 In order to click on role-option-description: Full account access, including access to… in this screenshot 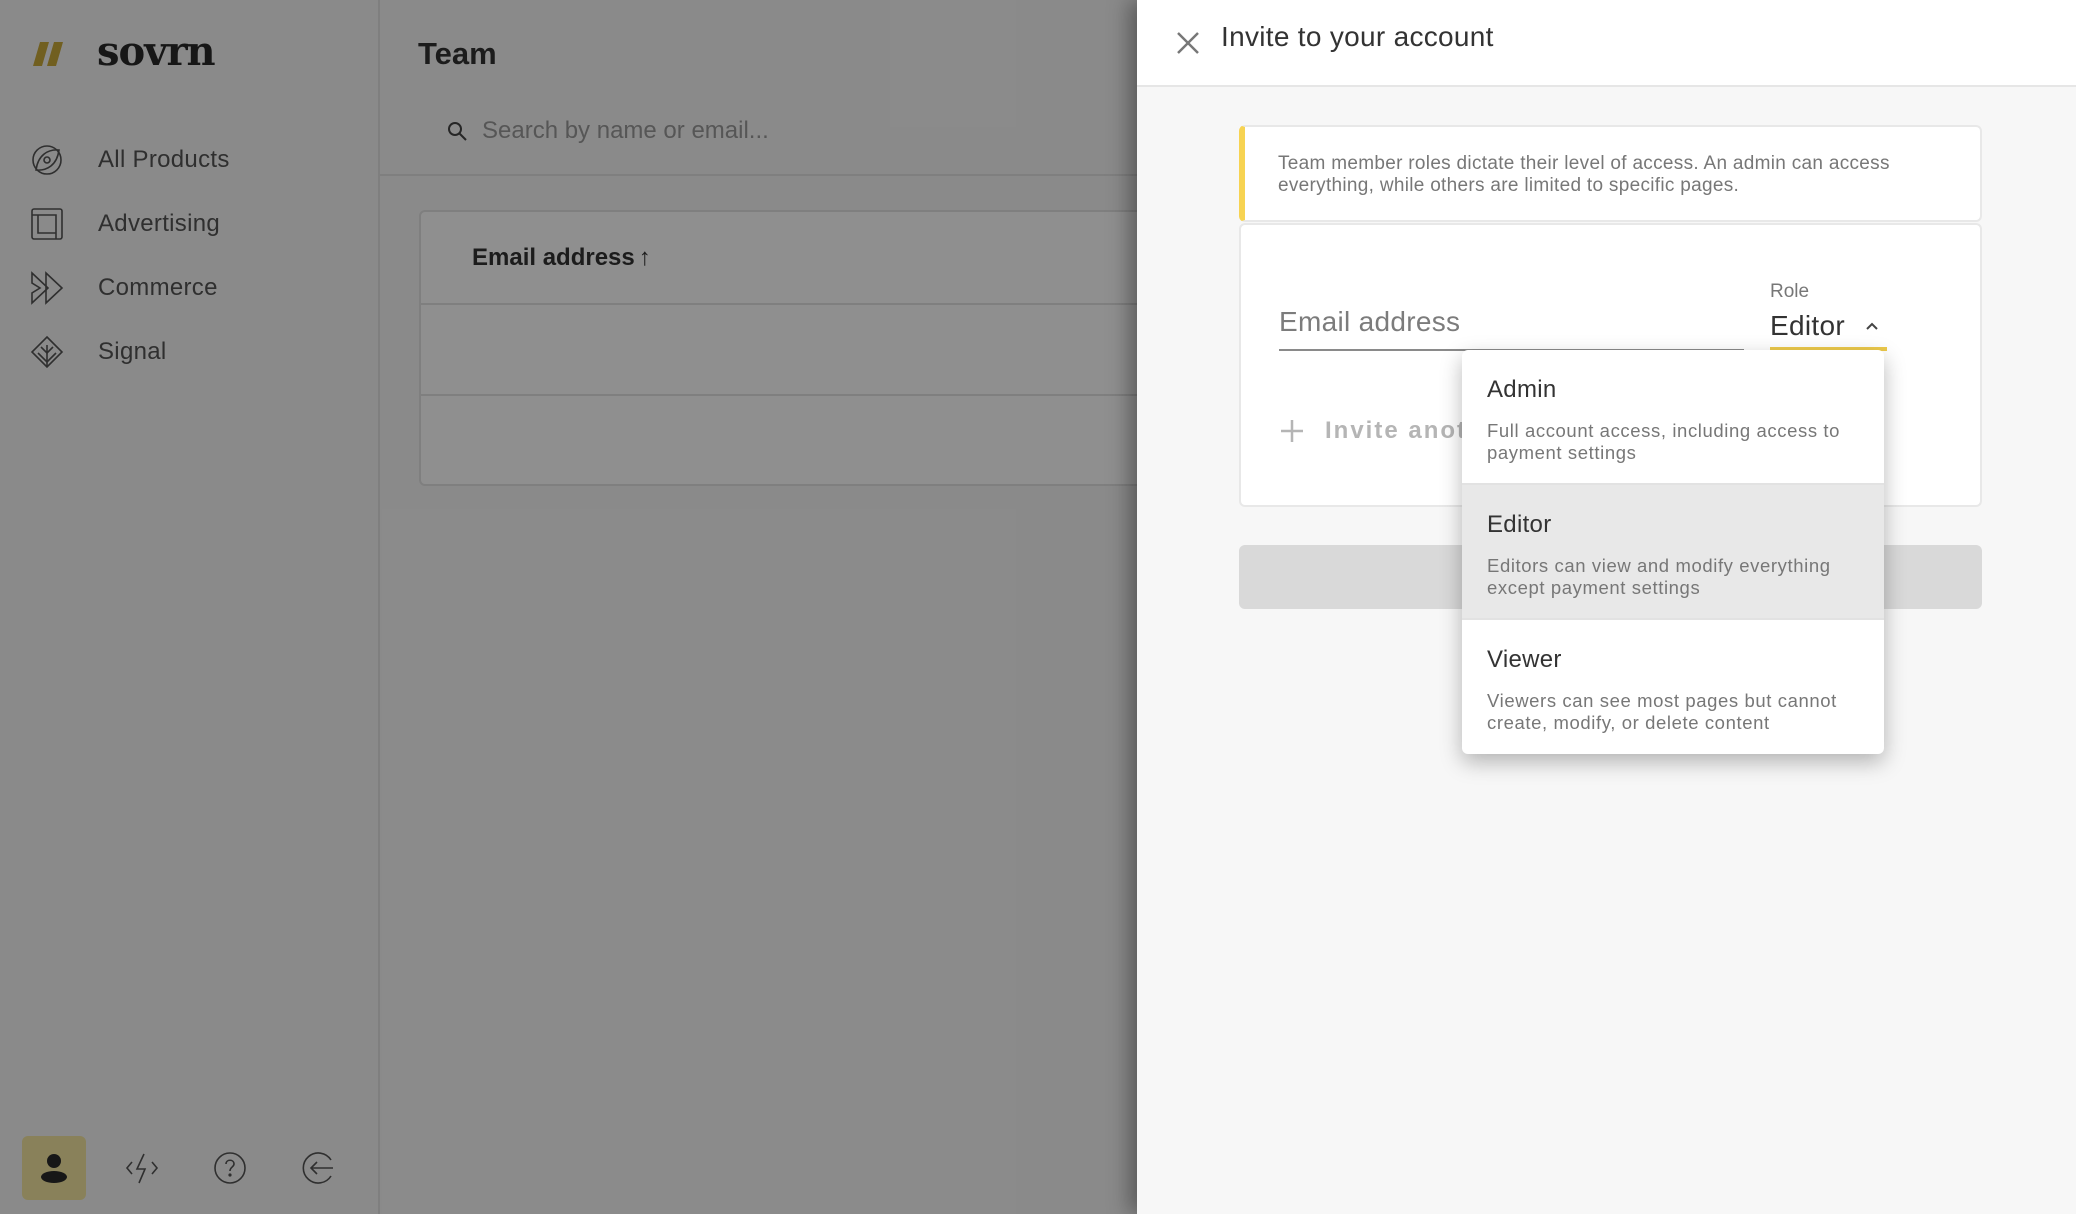, I will do `click(1664, 441)`.